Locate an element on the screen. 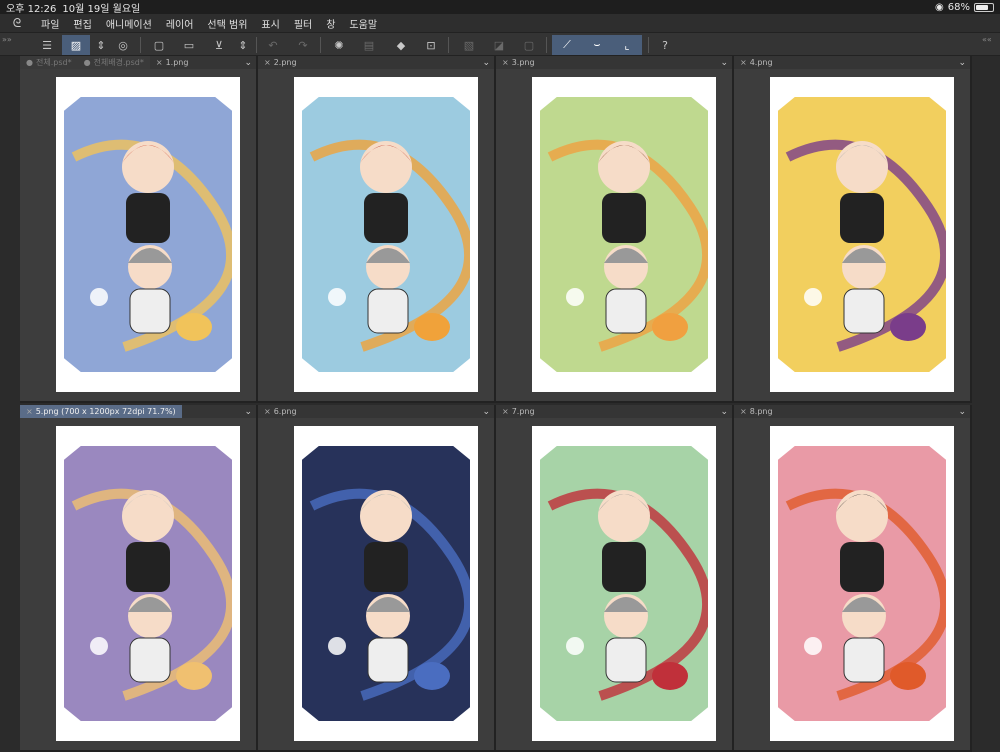 The height and width of the screenshot is (752, 1000). document-tab: × 7.png is located at coordinates (518, 411).